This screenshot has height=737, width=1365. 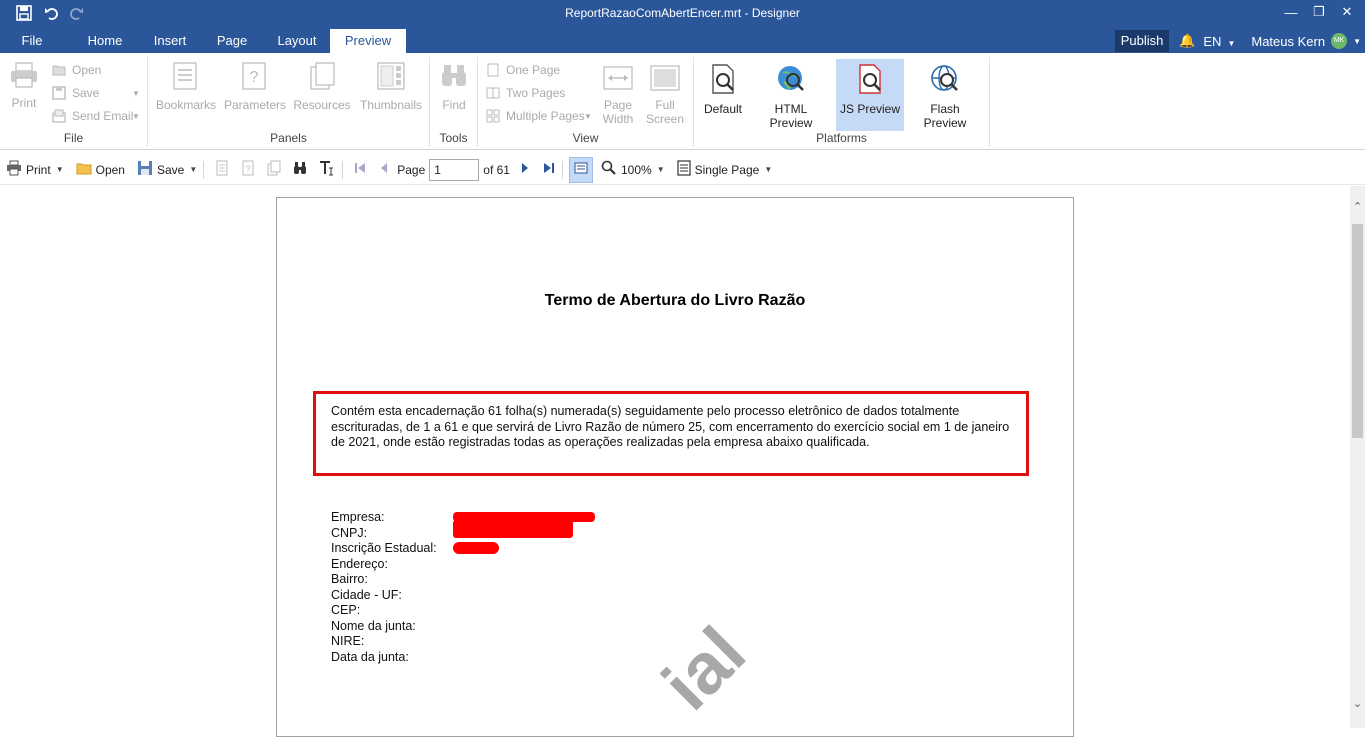 I want to click on two-pages-button: Two Pages, so click(x=525, y=93).